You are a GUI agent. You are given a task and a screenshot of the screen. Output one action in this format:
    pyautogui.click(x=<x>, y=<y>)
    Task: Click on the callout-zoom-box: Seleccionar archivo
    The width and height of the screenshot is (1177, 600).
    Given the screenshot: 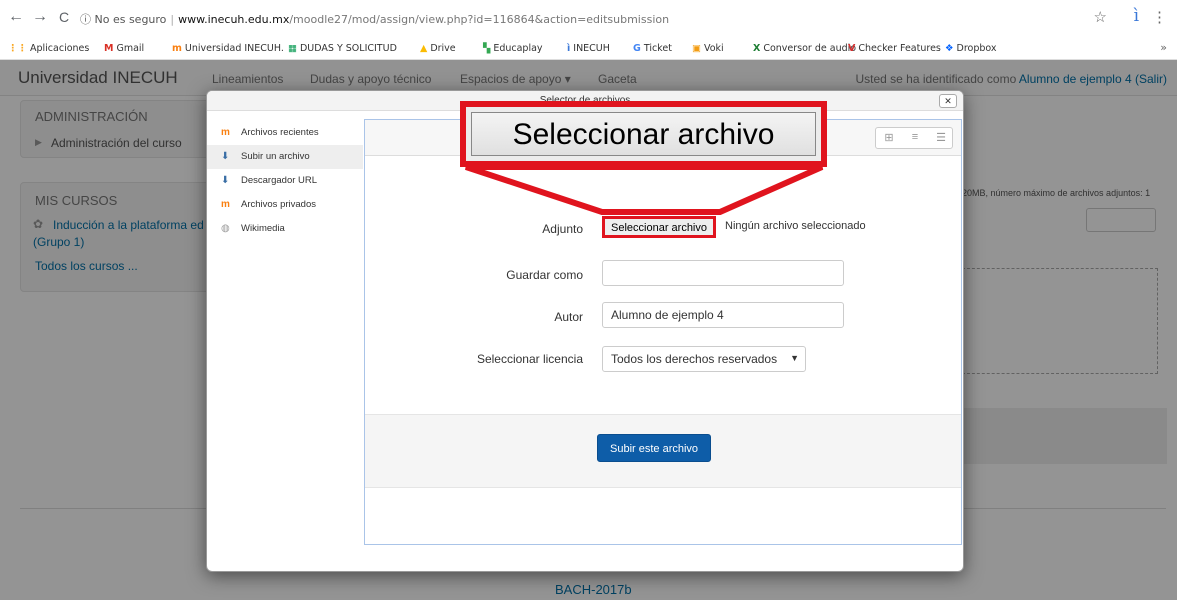 What is the action you would take?
    pyautogui.click(x=643, y=134)
    